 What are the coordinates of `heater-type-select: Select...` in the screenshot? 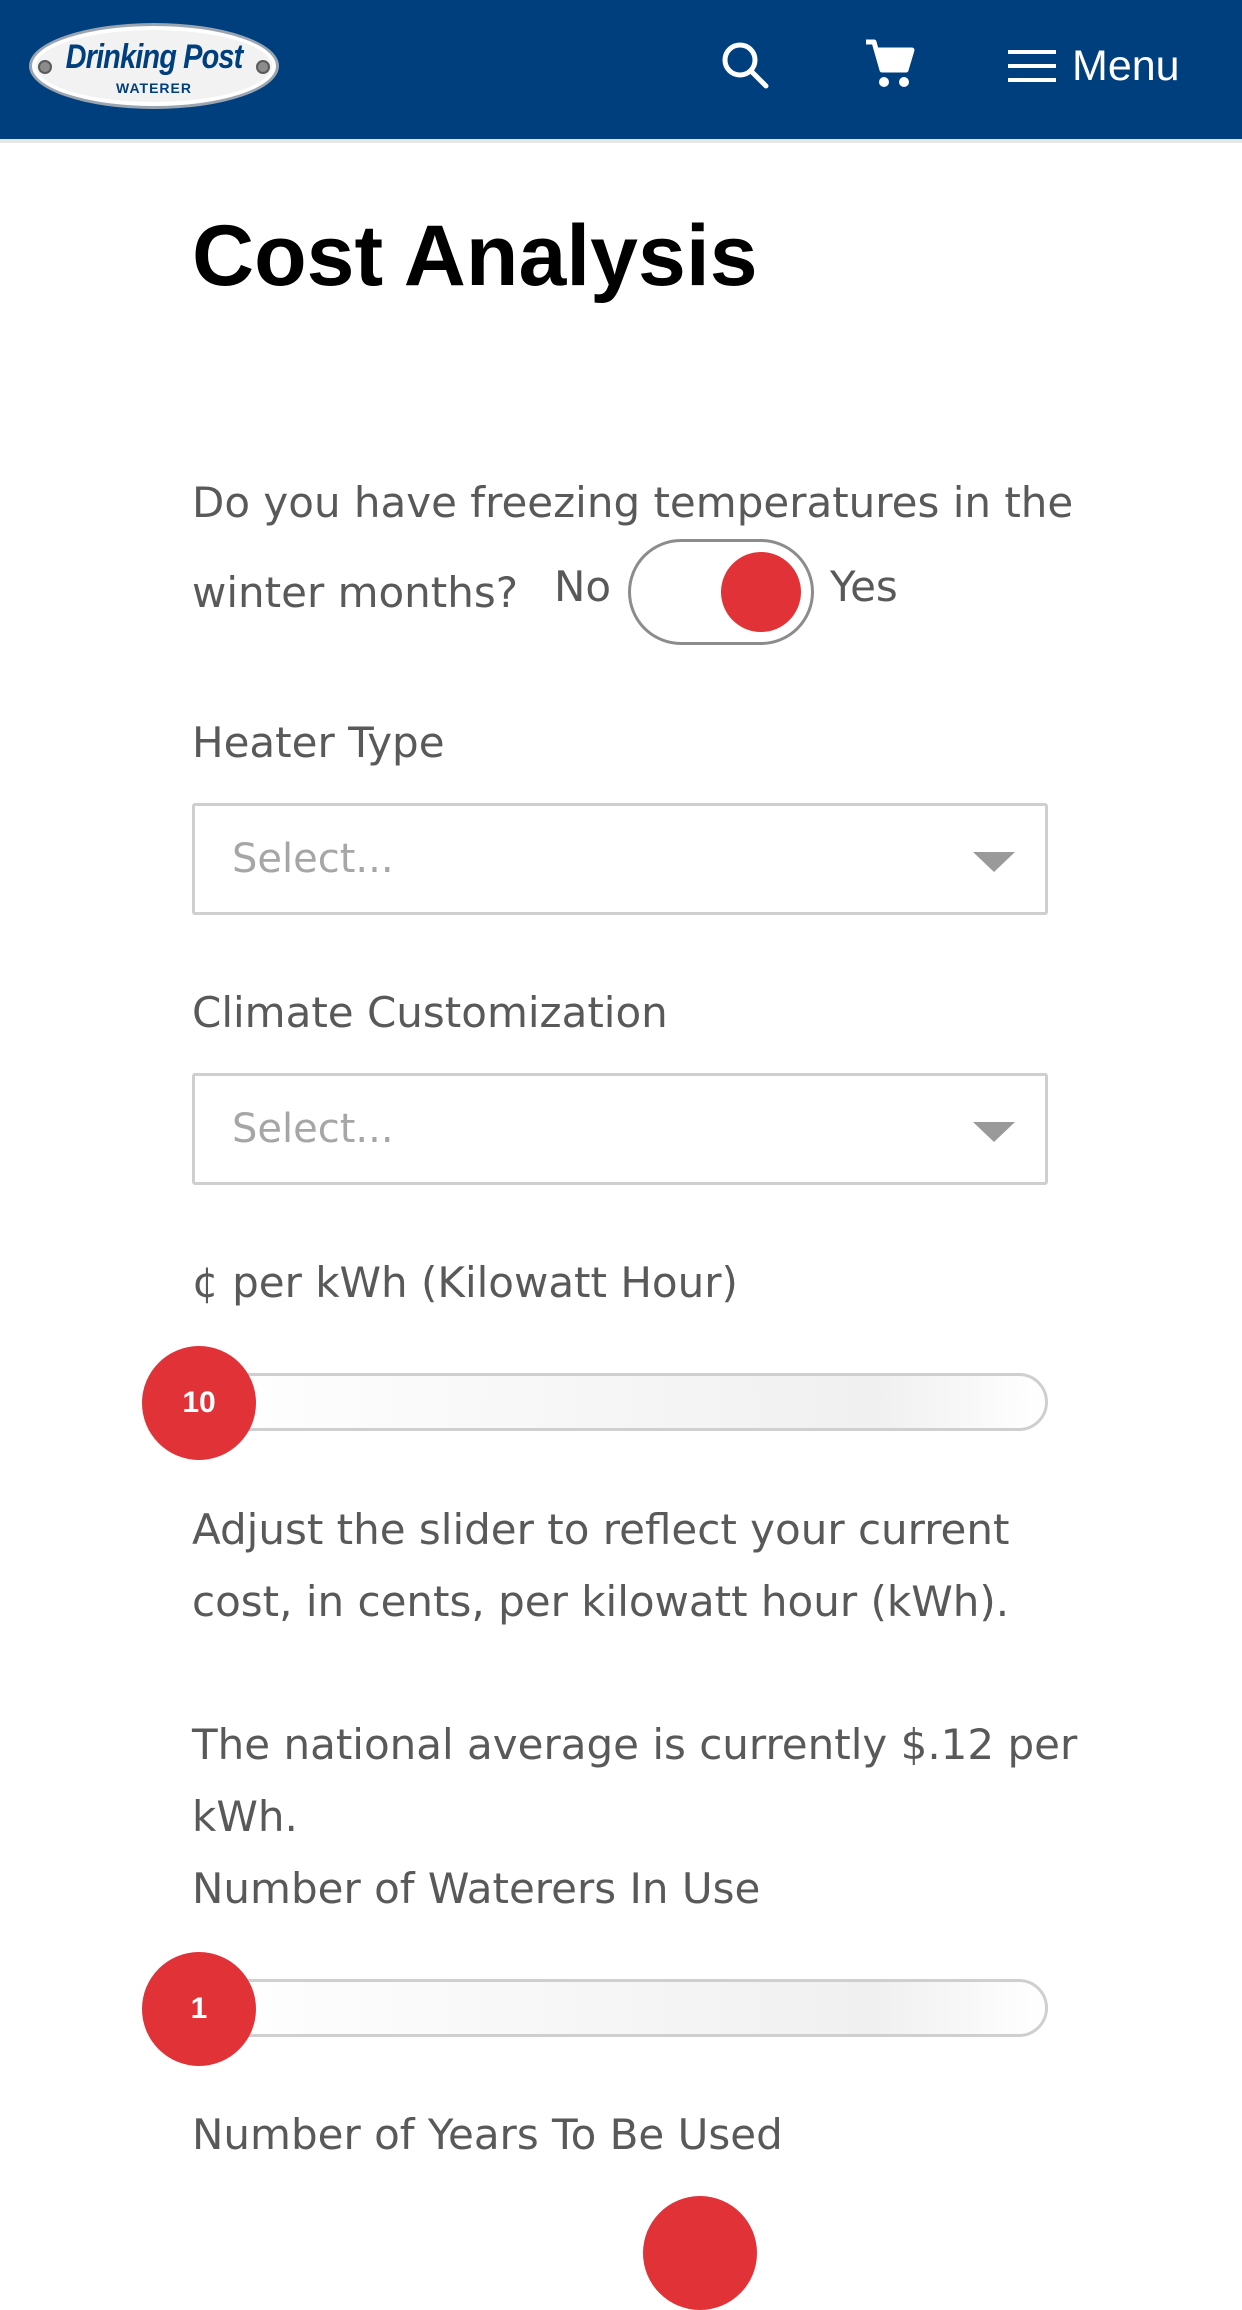 It's located at (620, 859).